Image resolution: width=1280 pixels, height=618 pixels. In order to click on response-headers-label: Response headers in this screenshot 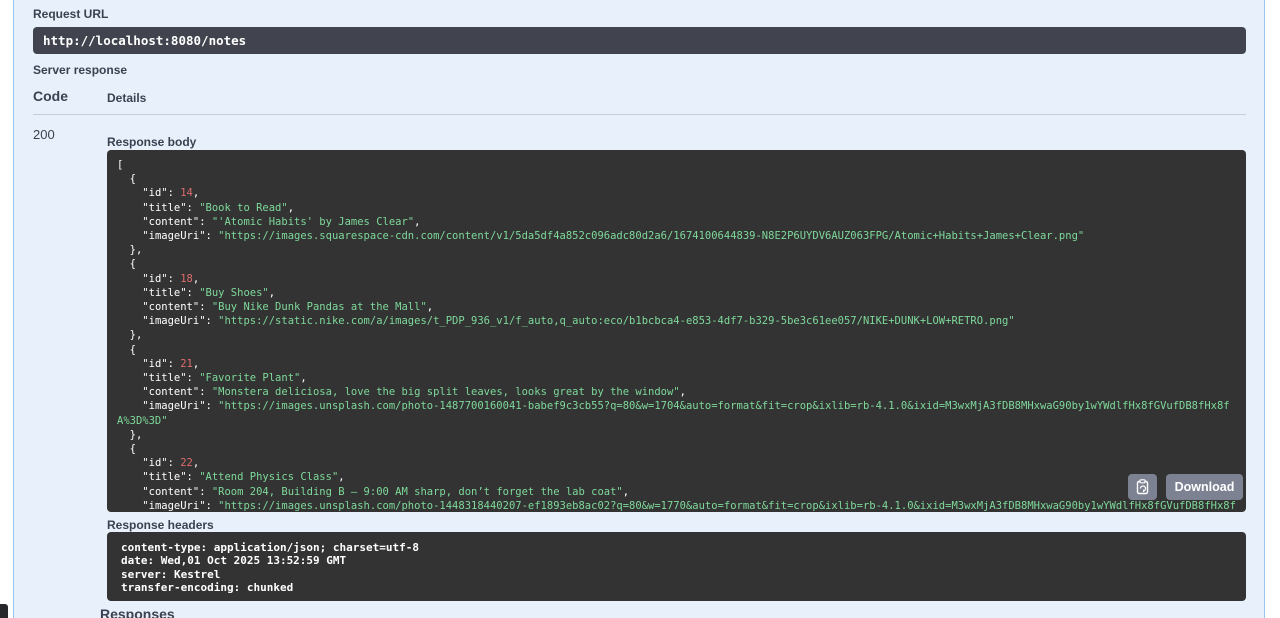, I will do `click(160, 525)`.